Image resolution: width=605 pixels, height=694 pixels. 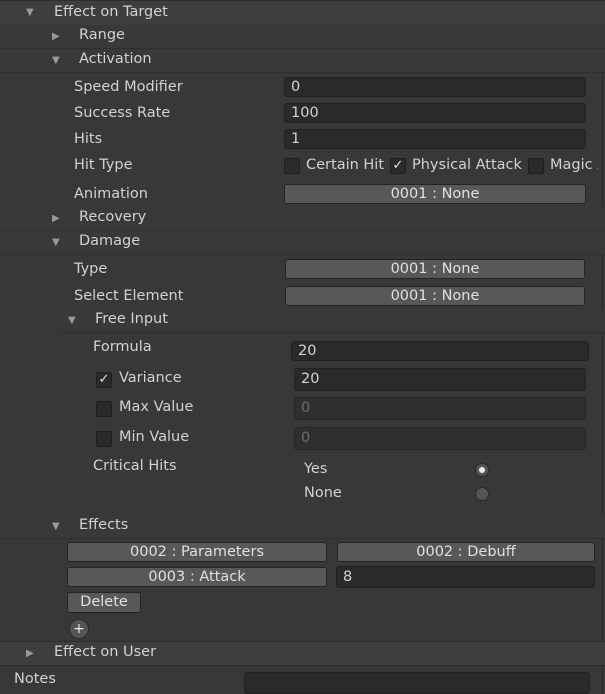 I want to click on recovery-foldout: ▶ Recovery, so click(x=302, y=219).